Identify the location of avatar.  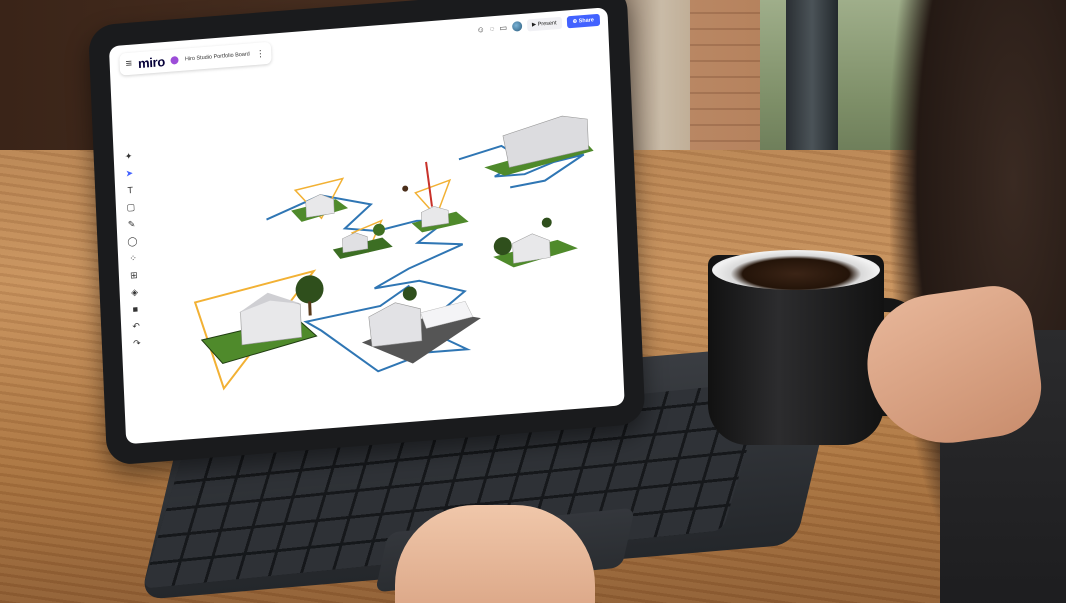
(517, 26).